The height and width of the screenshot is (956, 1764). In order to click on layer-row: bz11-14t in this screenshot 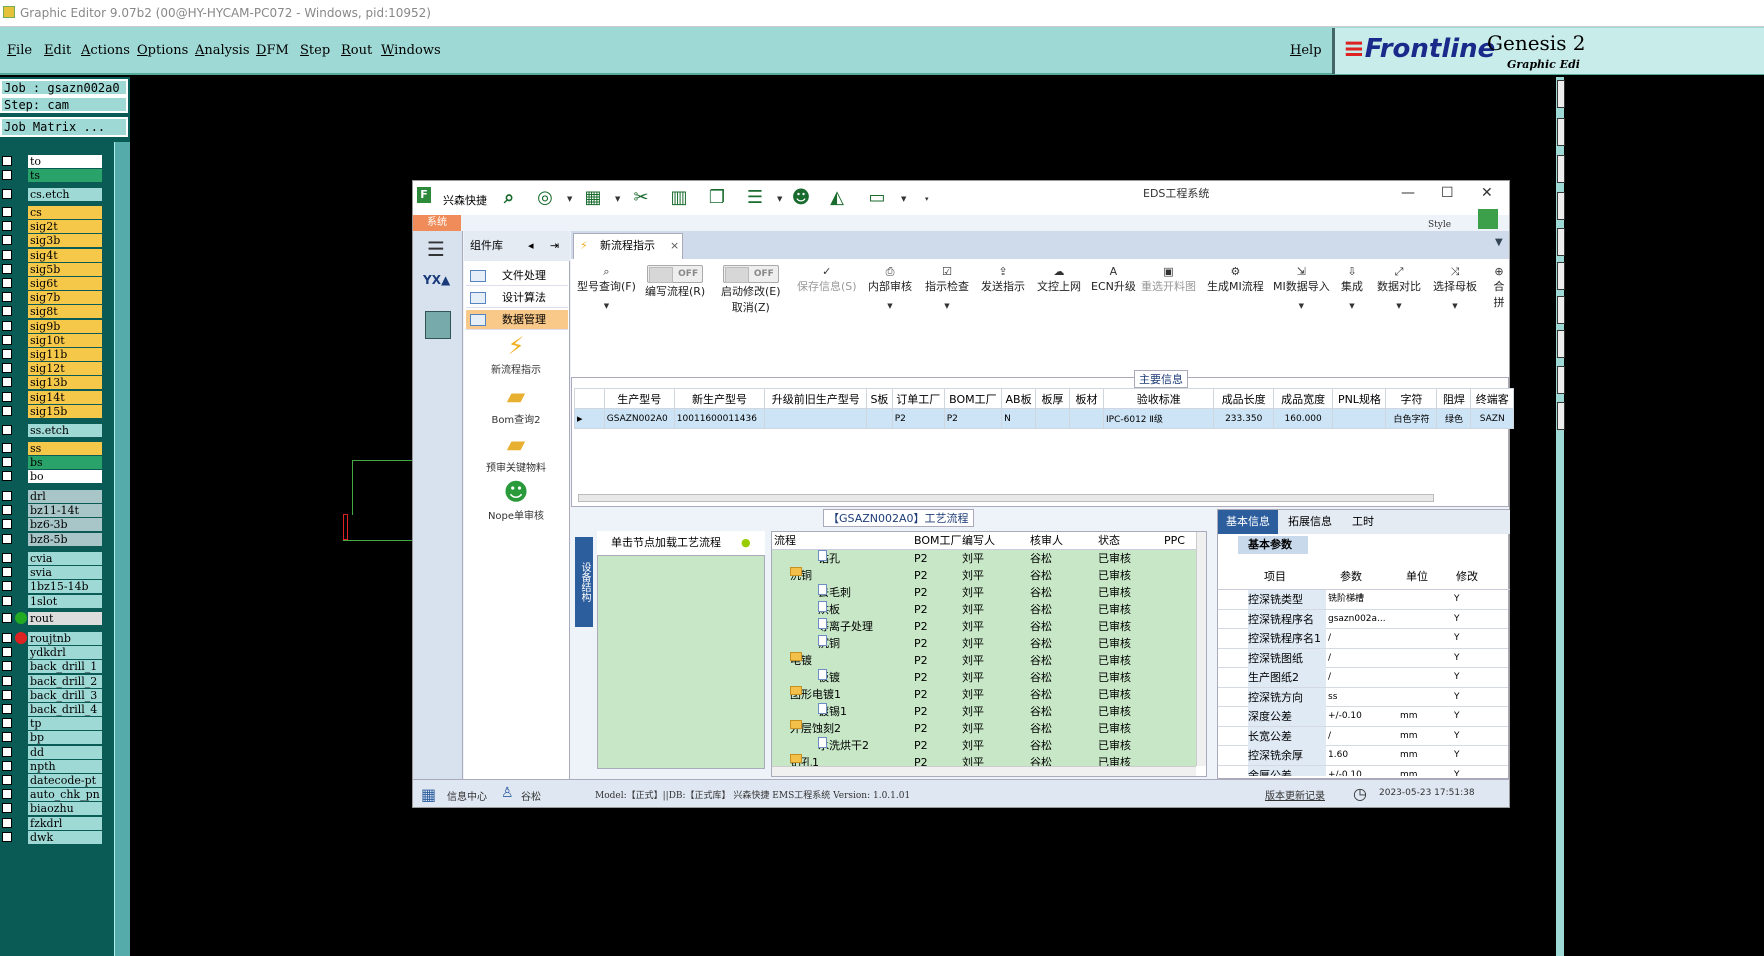, I will do `click(52, 511)`.